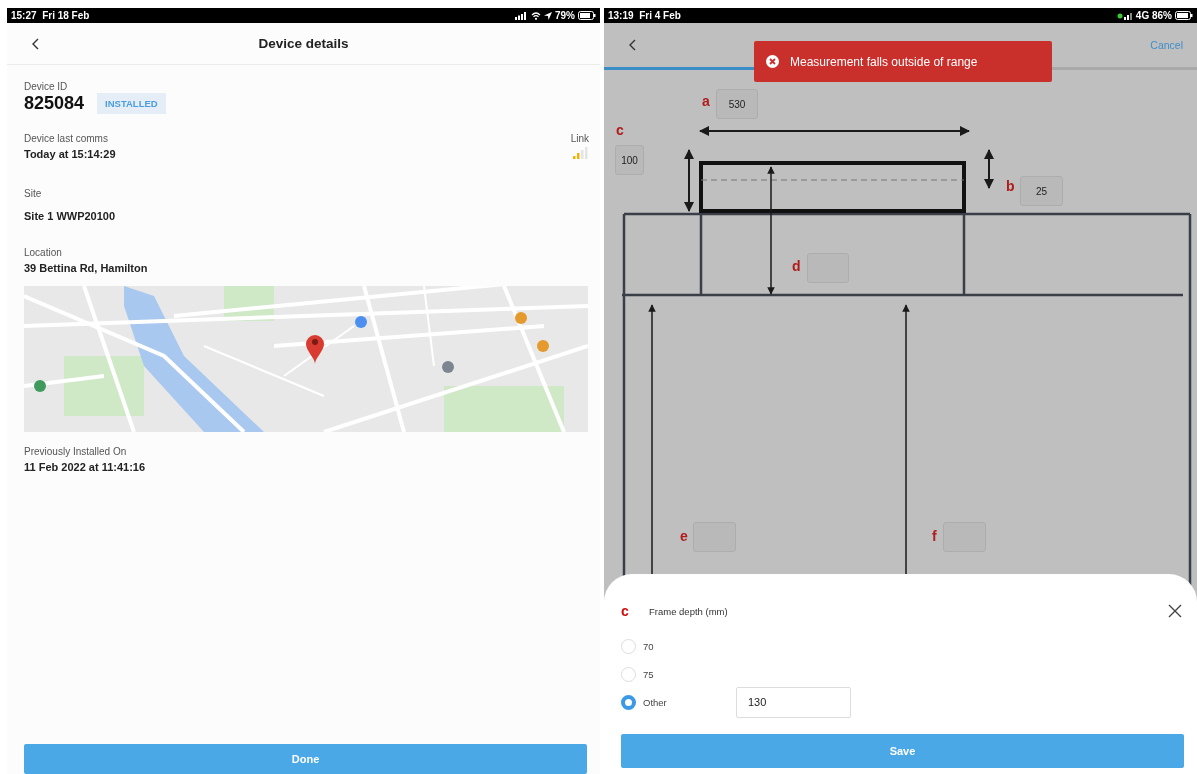 This screenshot has height=774, width=1197. Describe the element at coordinates (884, 61) in the screenshot. I see `toast-message: Measurement falls outside of range` at that location.